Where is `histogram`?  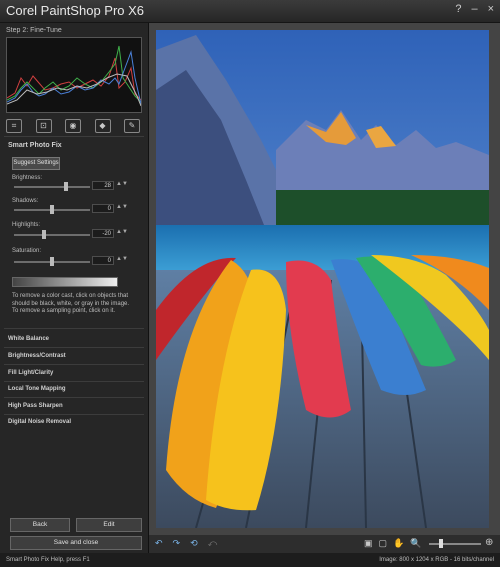 histogram is located at coordinates (74, 75).